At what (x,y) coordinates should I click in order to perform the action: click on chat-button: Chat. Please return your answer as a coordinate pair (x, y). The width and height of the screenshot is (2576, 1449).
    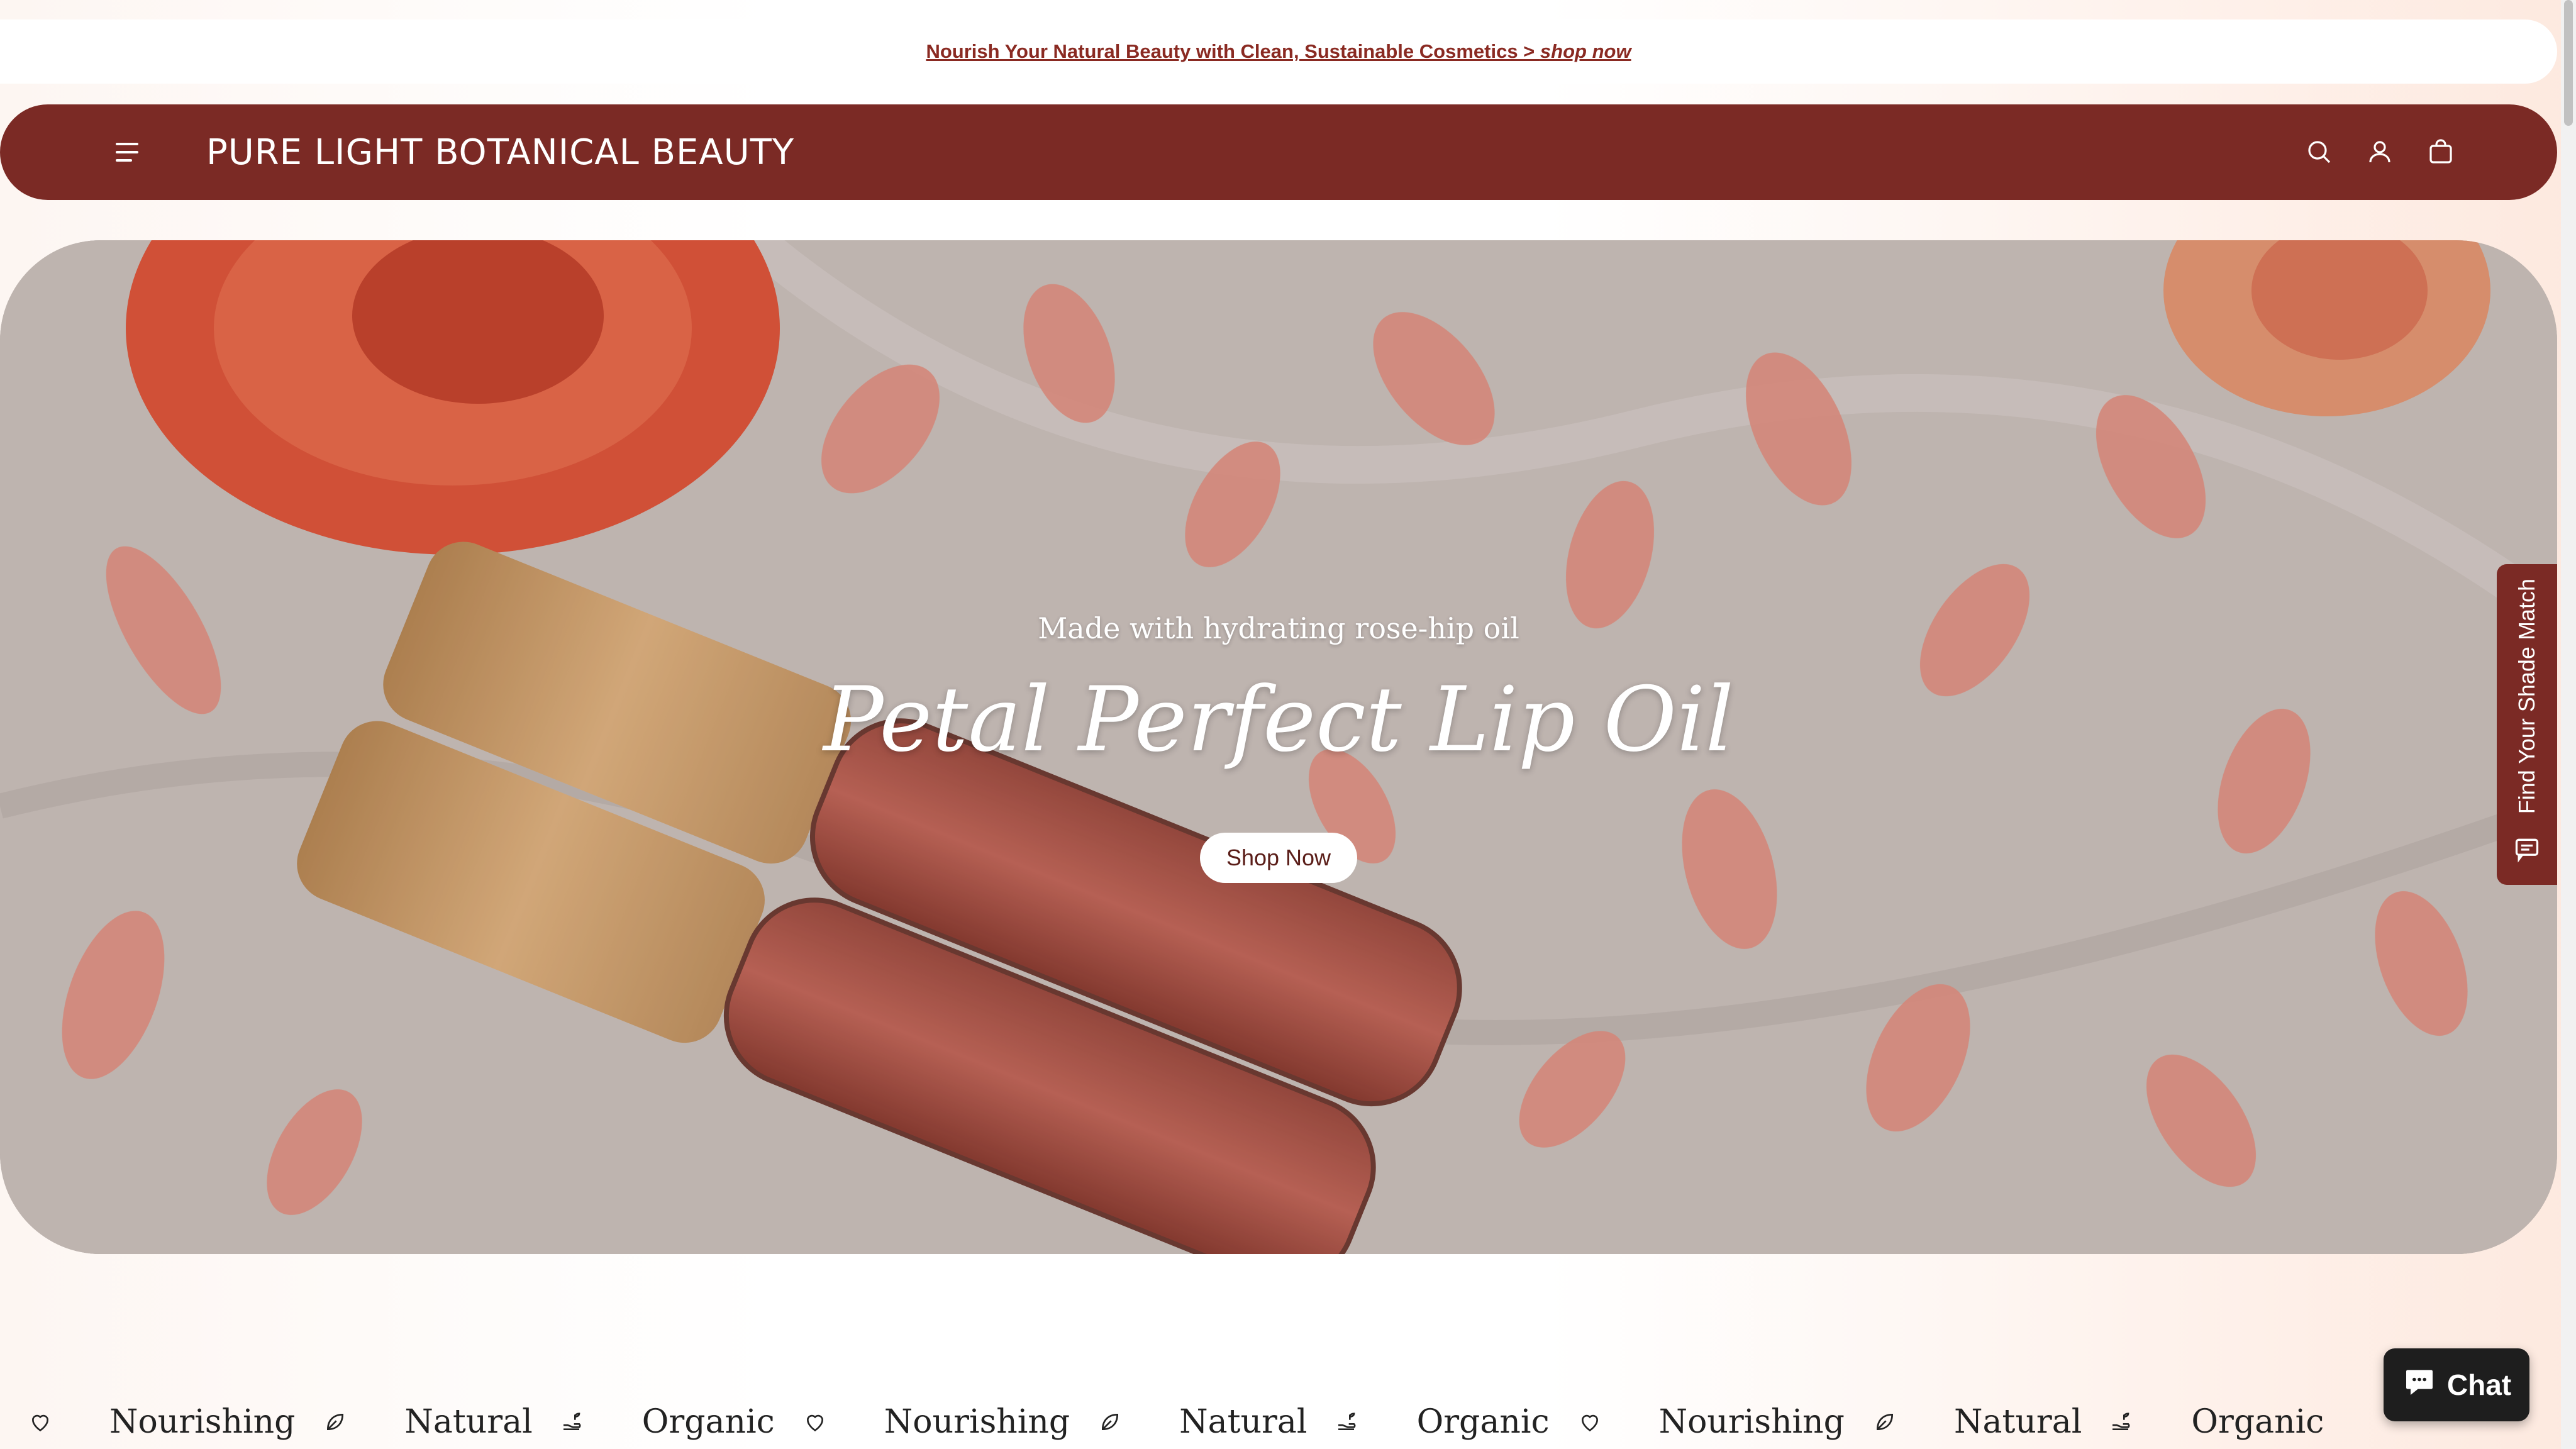
    Looking at the image, I should click on (2456, 1384).